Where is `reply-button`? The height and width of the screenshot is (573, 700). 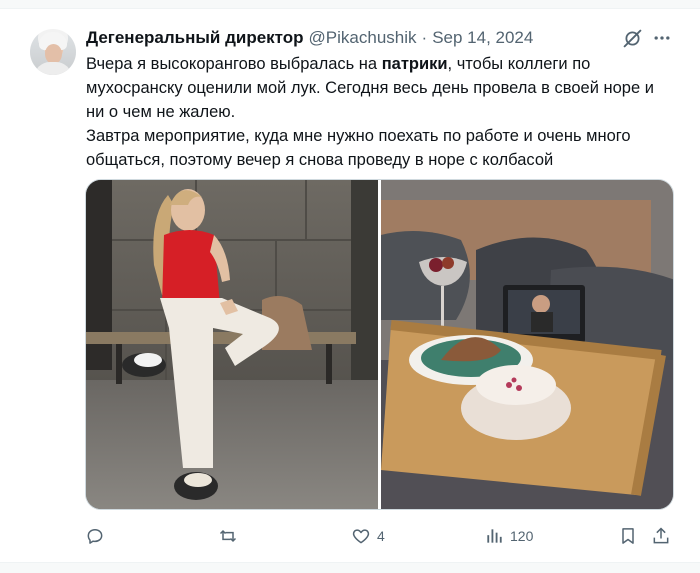
reply-button is located at coordinates (98, 536).